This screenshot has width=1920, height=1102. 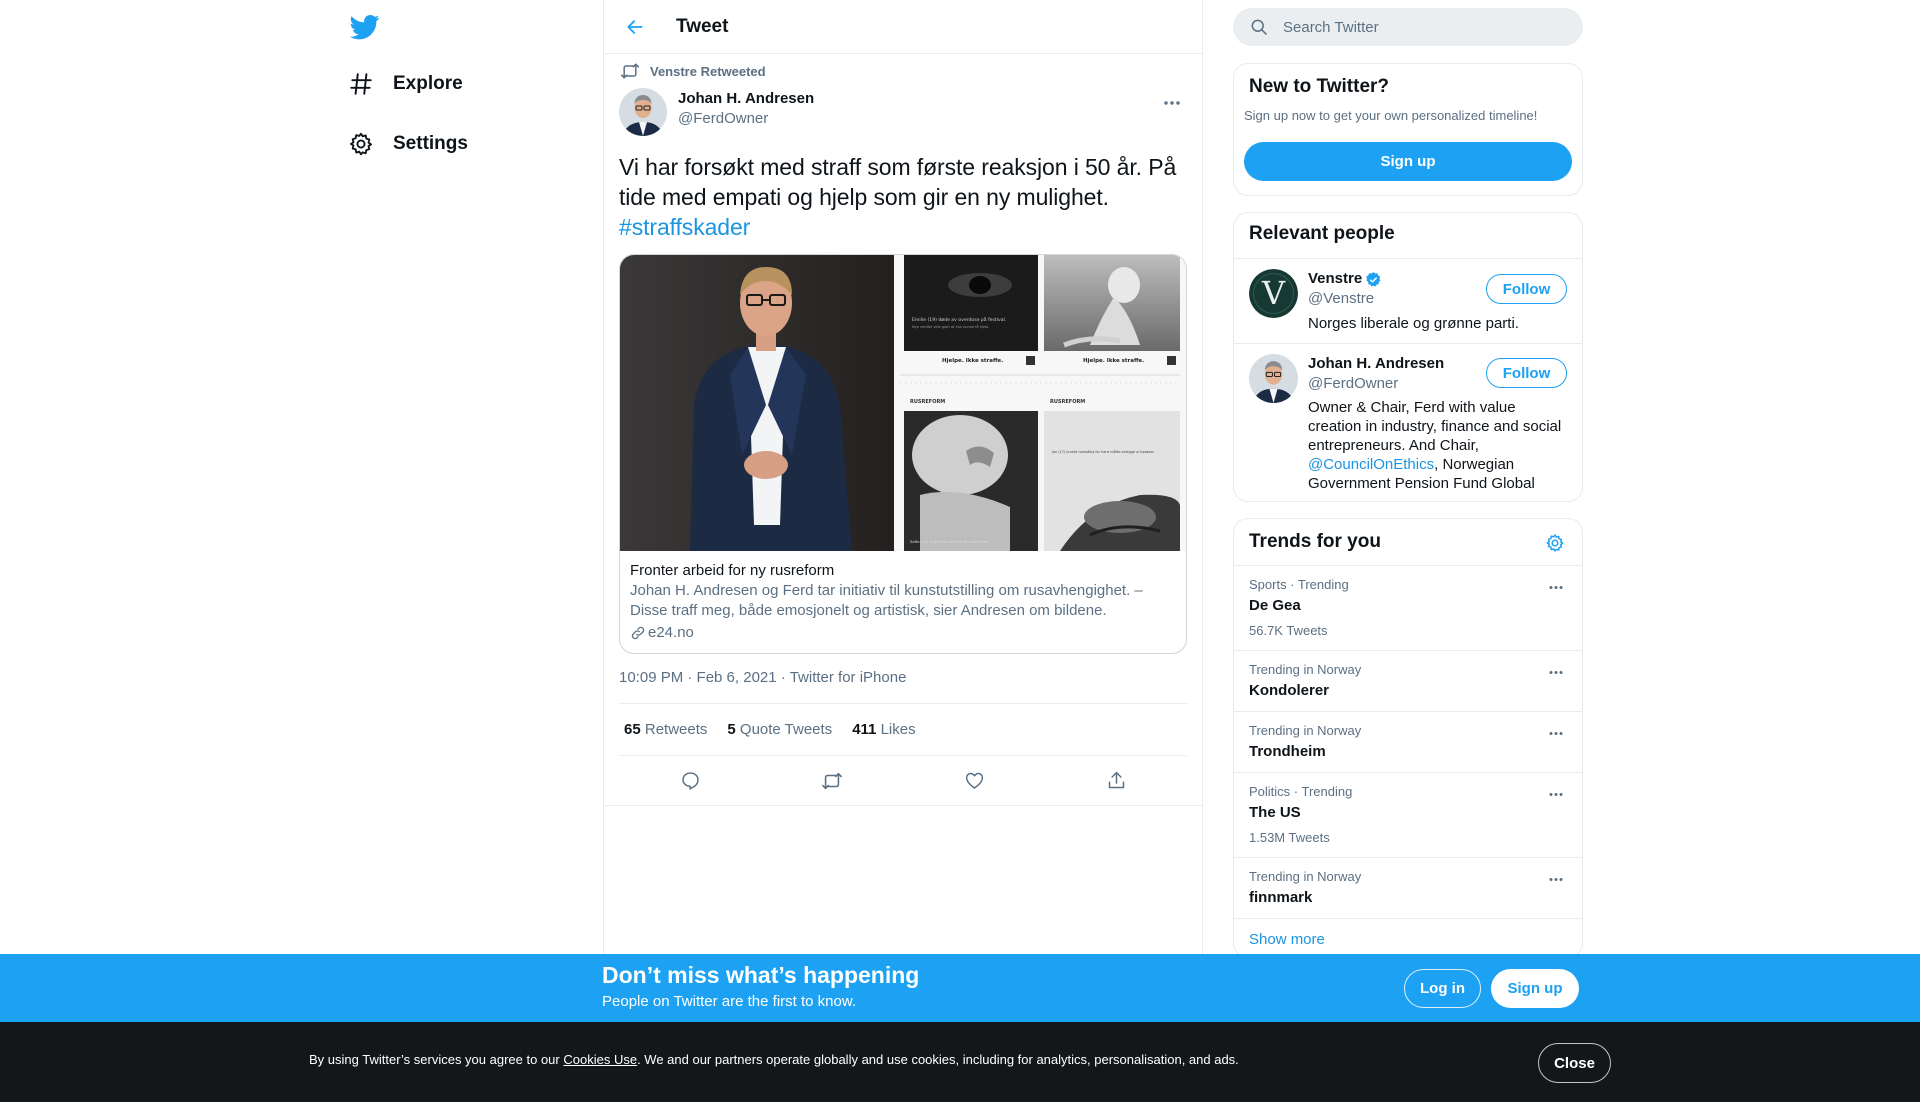 I want to click on poster-brand-1: Hjelpe. Ikke straffe., so click(x=972, y=361).